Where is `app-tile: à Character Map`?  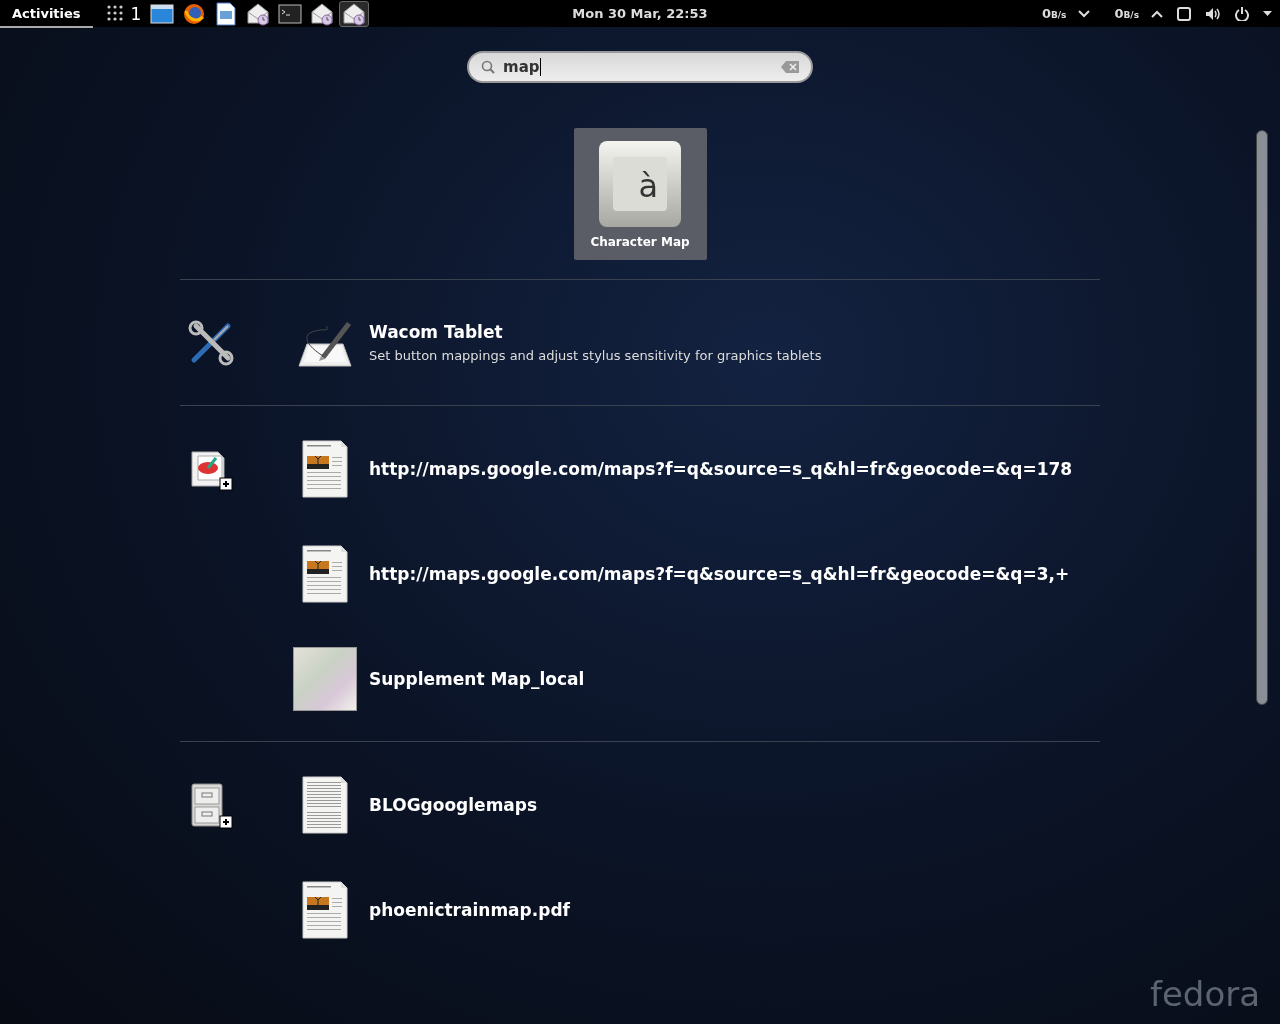
app-tile: à Character Map is located at coordinates (640, 194).